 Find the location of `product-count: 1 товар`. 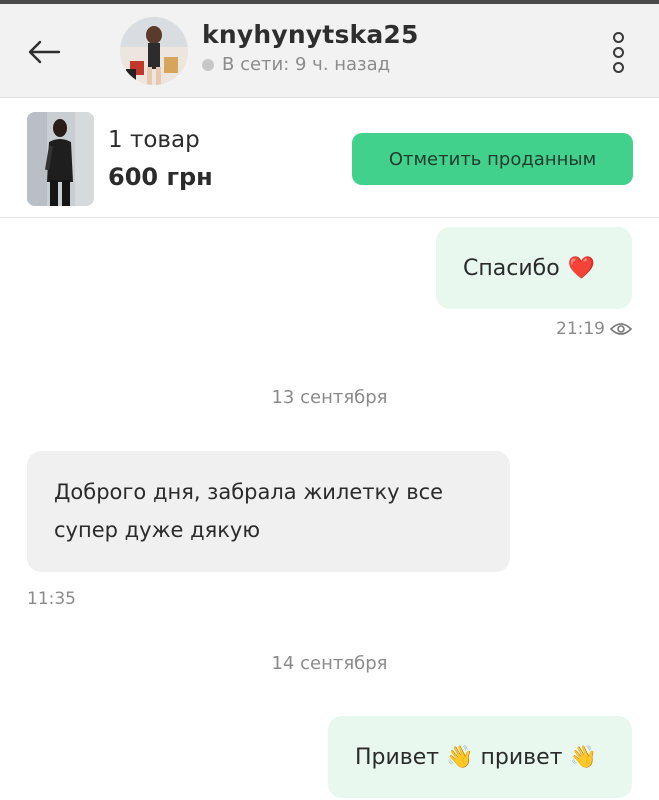

product-count: 1 товар is located at coordinates (154, 140).